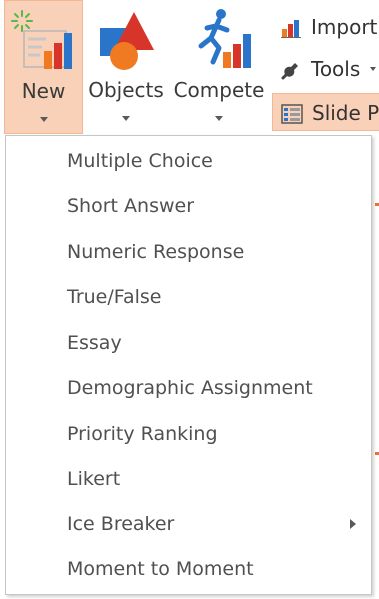 This screenshot has height=599, width=379. I want to click on chevron-right-icon, so click(353, 524).